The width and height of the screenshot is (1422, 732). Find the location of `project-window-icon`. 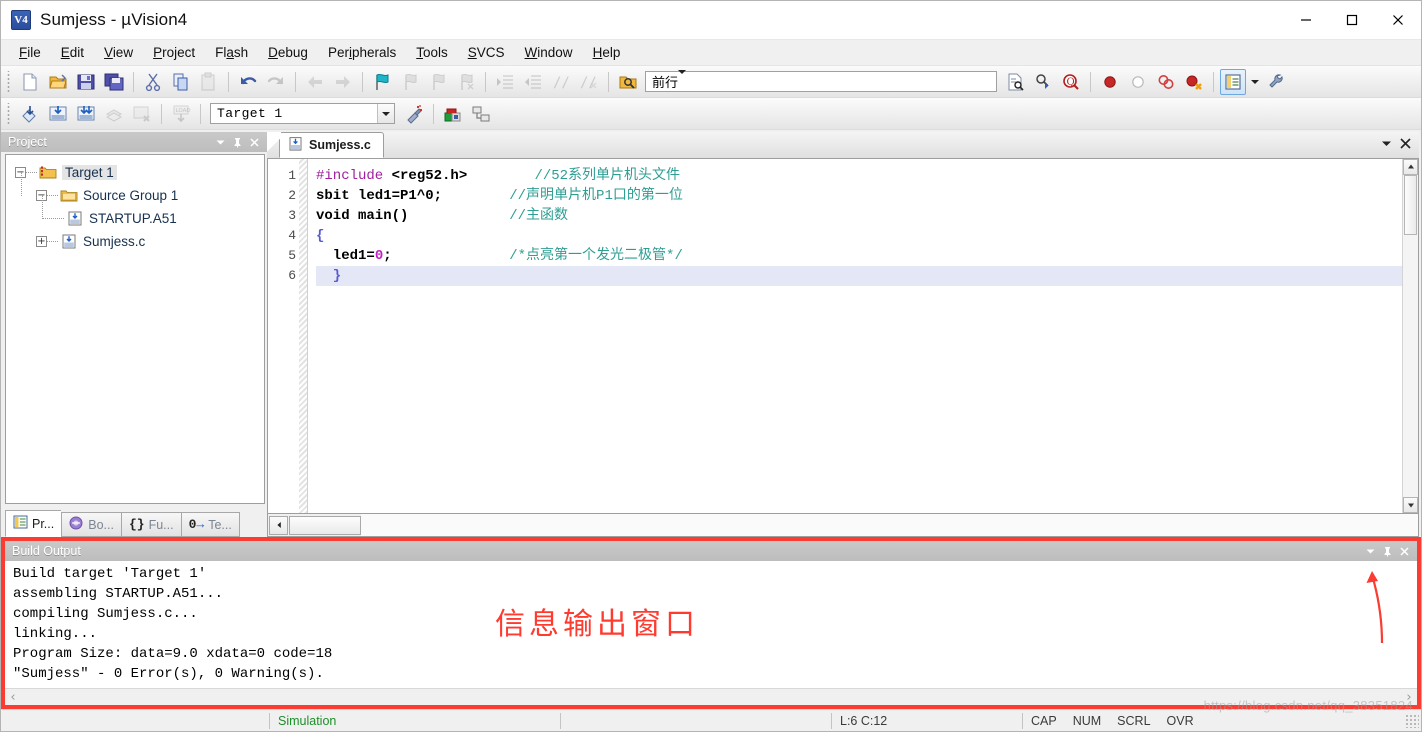

project-window-icon is located at coordinates (1233, 81).